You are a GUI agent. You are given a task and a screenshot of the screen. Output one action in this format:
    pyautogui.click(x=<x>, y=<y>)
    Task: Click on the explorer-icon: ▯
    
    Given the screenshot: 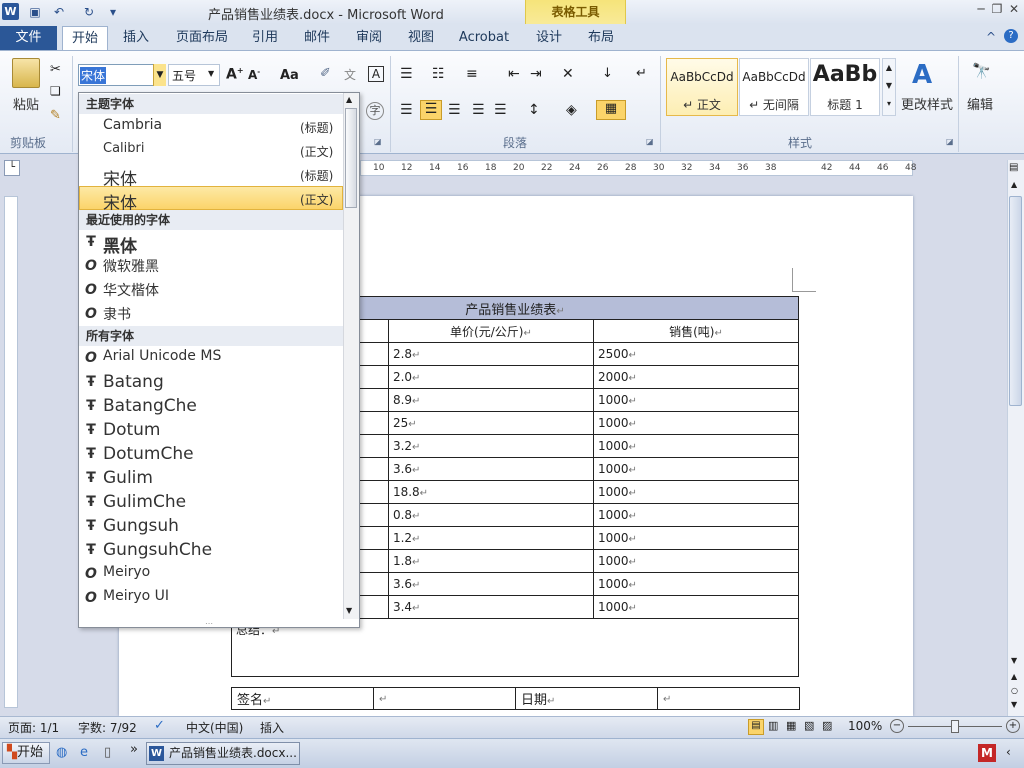 What is the action you would take?
    pyautogui.click(x=107, y=752)
    